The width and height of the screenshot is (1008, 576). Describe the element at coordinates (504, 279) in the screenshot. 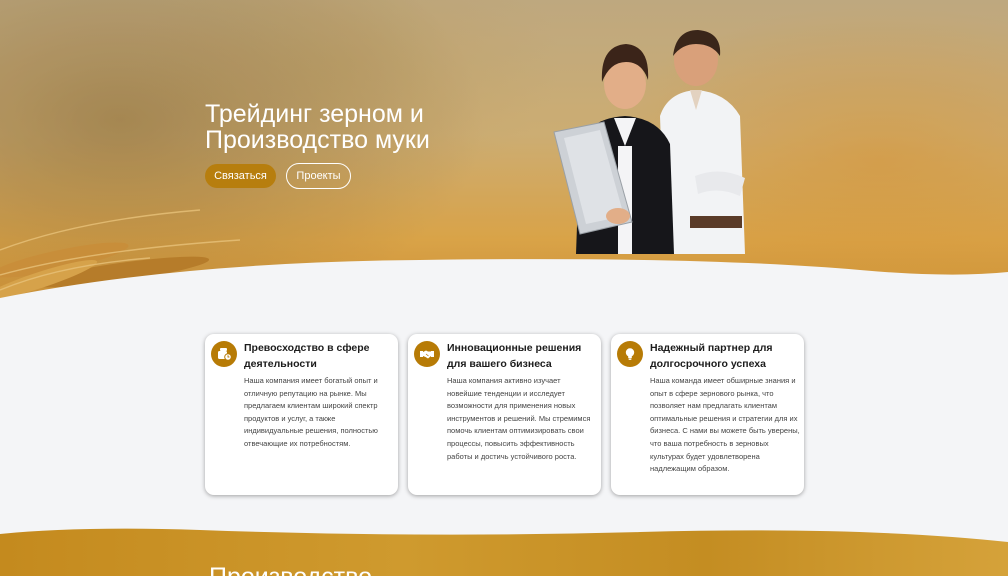

I see `hero-wave-divider` at that location.